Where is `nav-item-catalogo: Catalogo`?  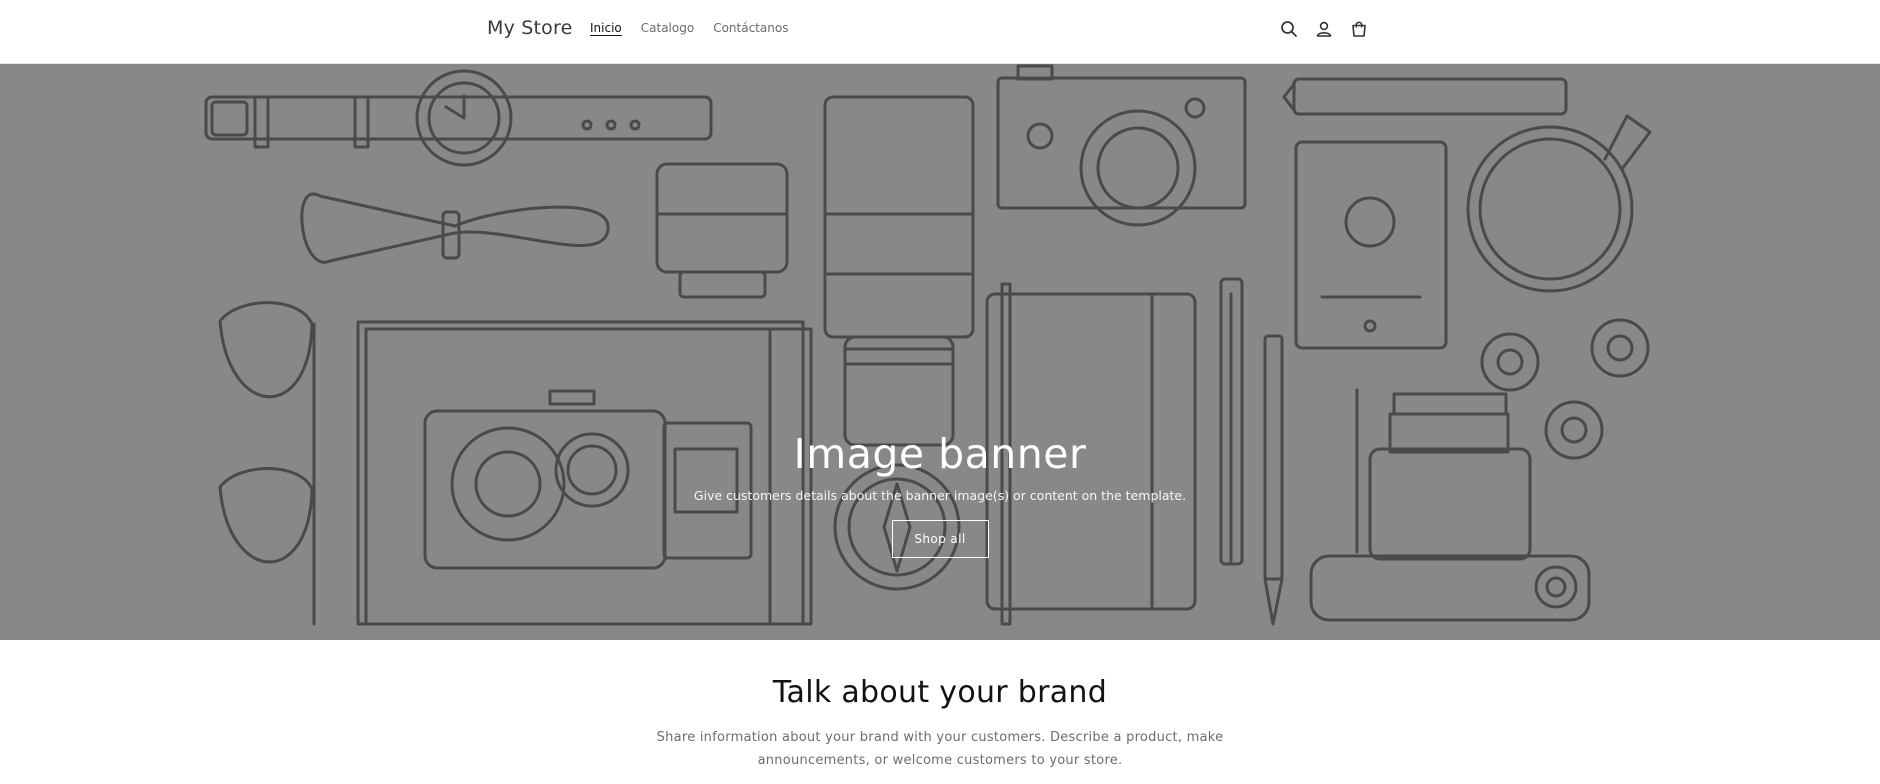
nav-item-catalogo: Catalogo is located at coordinates (667, 28).